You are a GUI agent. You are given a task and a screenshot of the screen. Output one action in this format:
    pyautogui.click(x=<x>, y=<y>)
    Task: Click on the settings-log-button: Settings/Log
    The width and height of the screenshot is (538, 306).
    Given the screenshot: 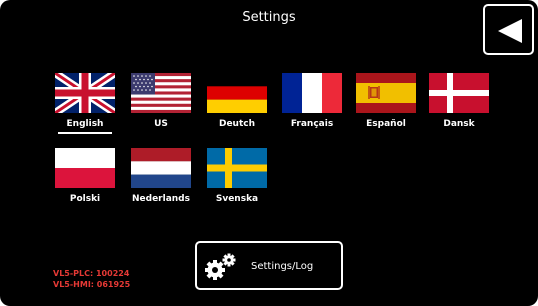 What is the action you would take?
    pyautogui.click(x=269, y=265)
    